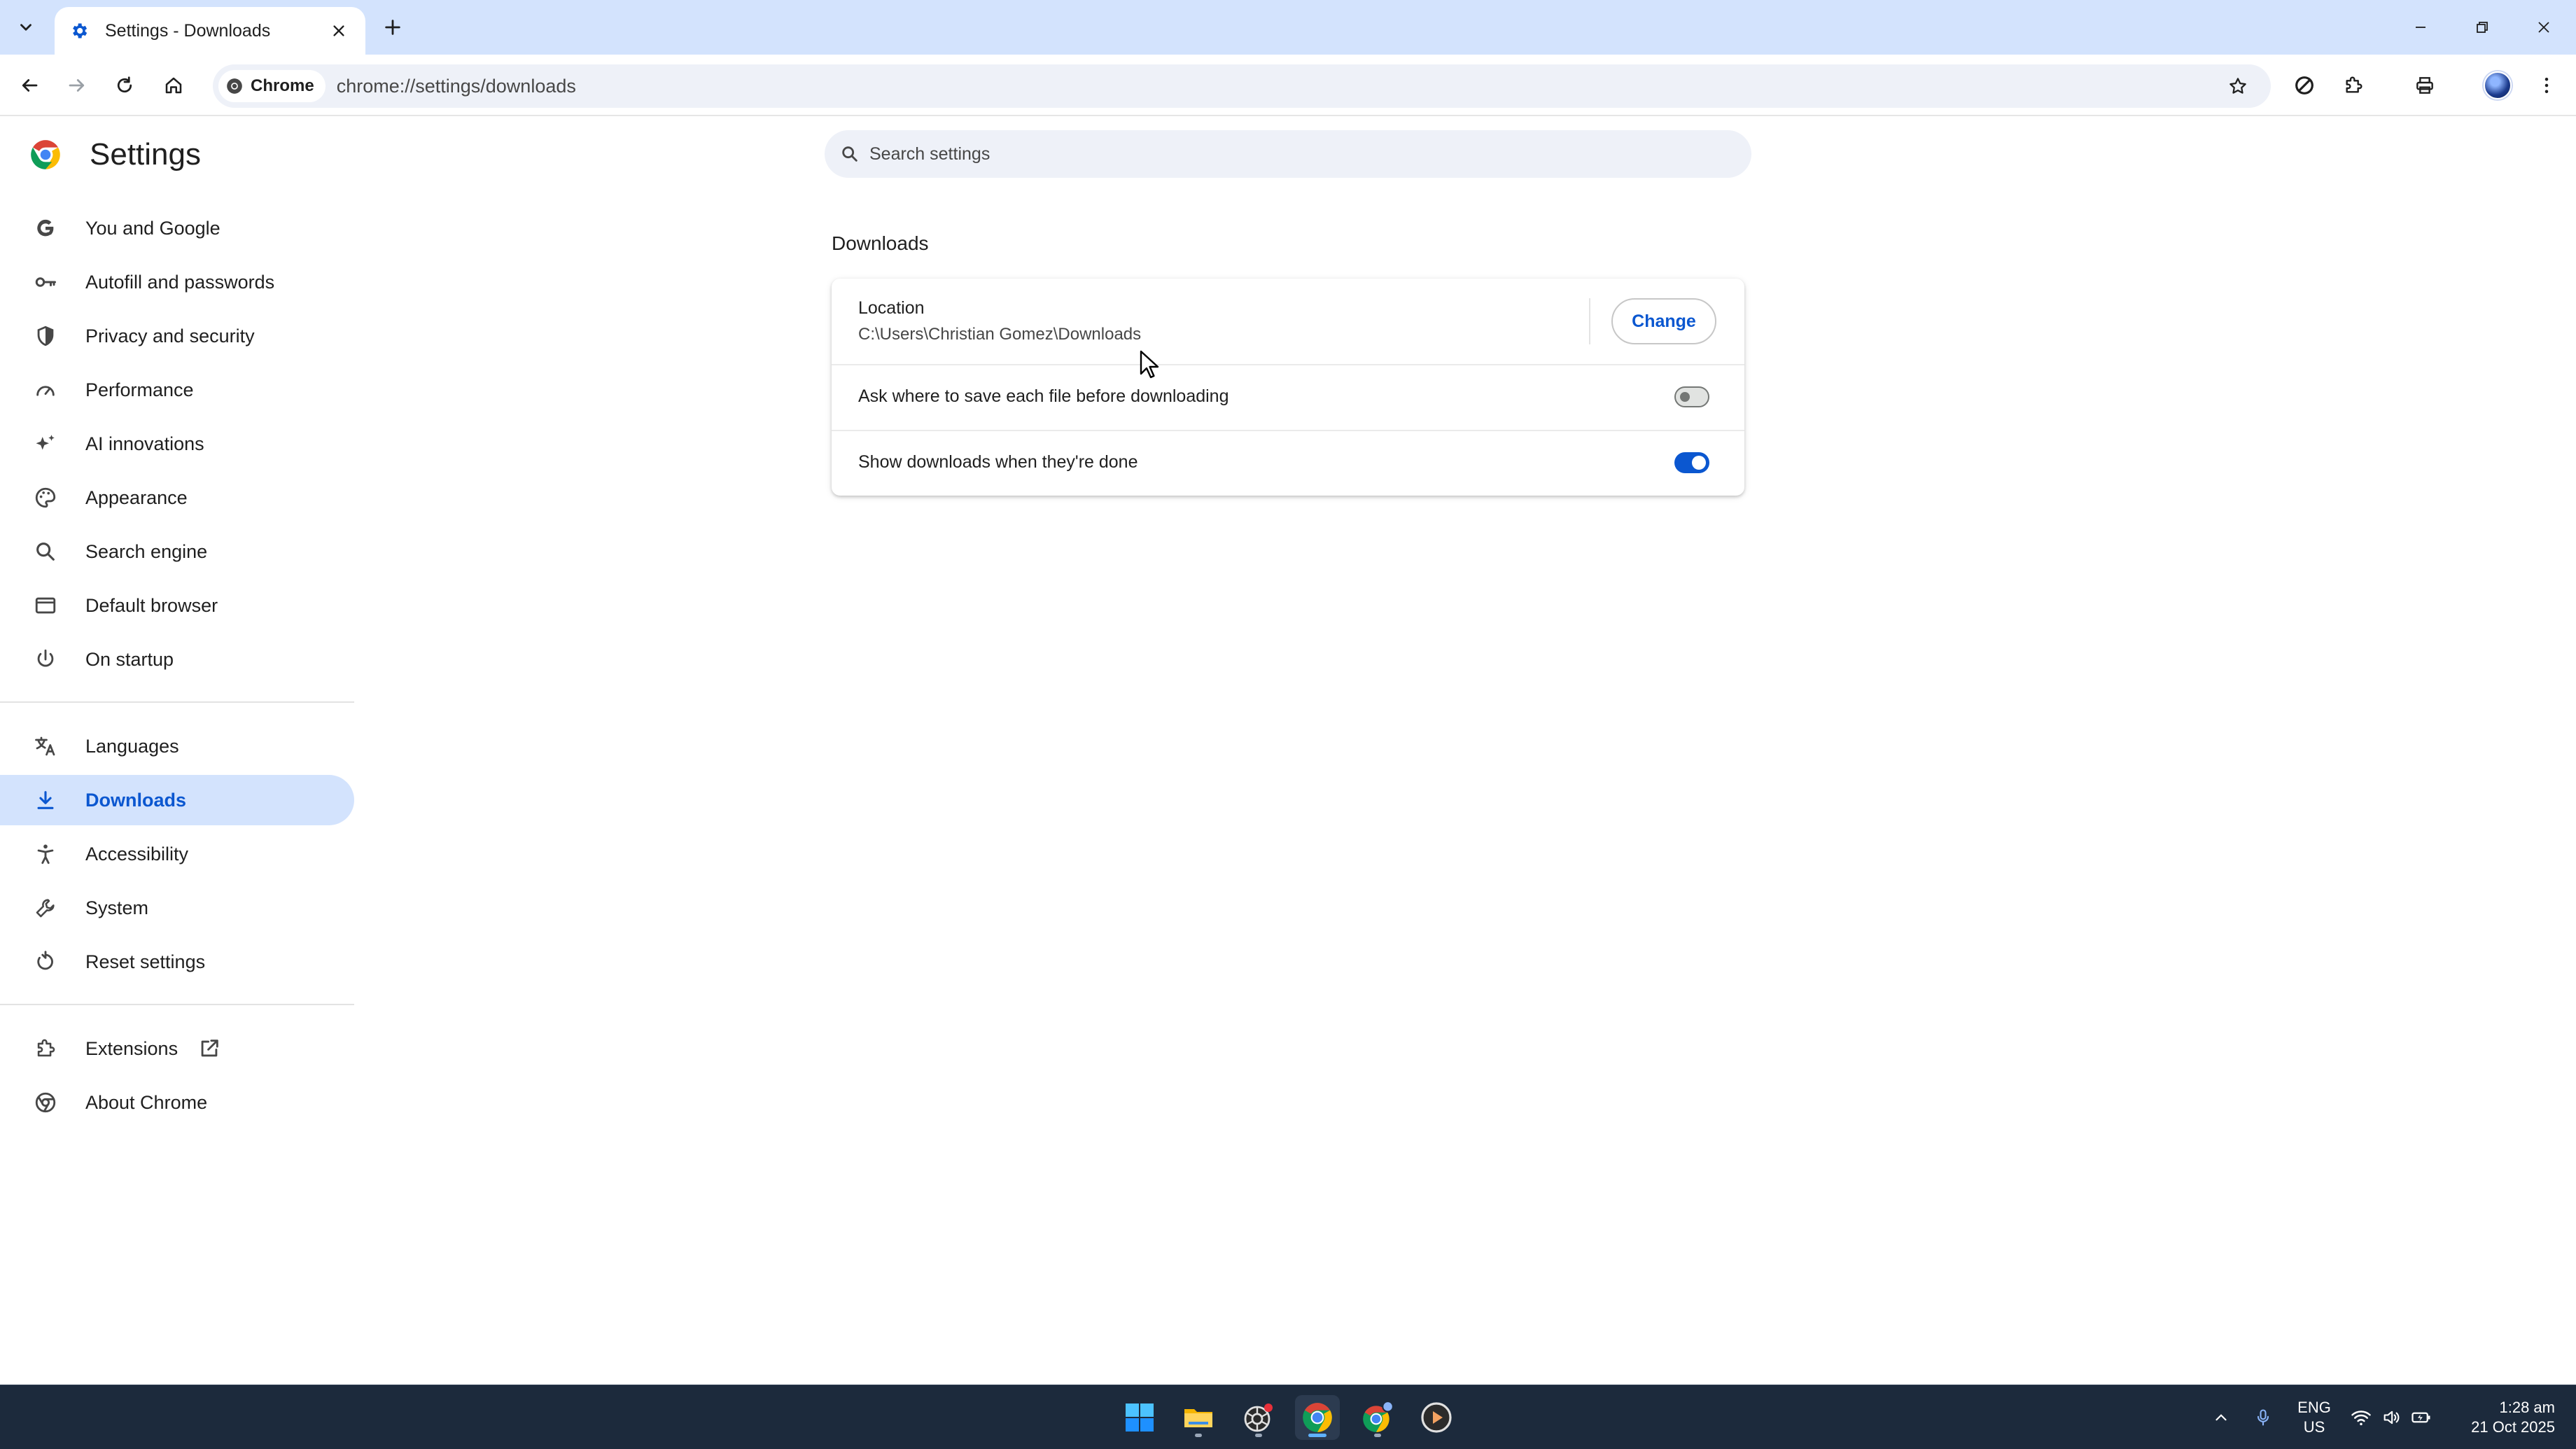  I want to click on sidebar-item-on-startup: On startup, so click(177, 659).